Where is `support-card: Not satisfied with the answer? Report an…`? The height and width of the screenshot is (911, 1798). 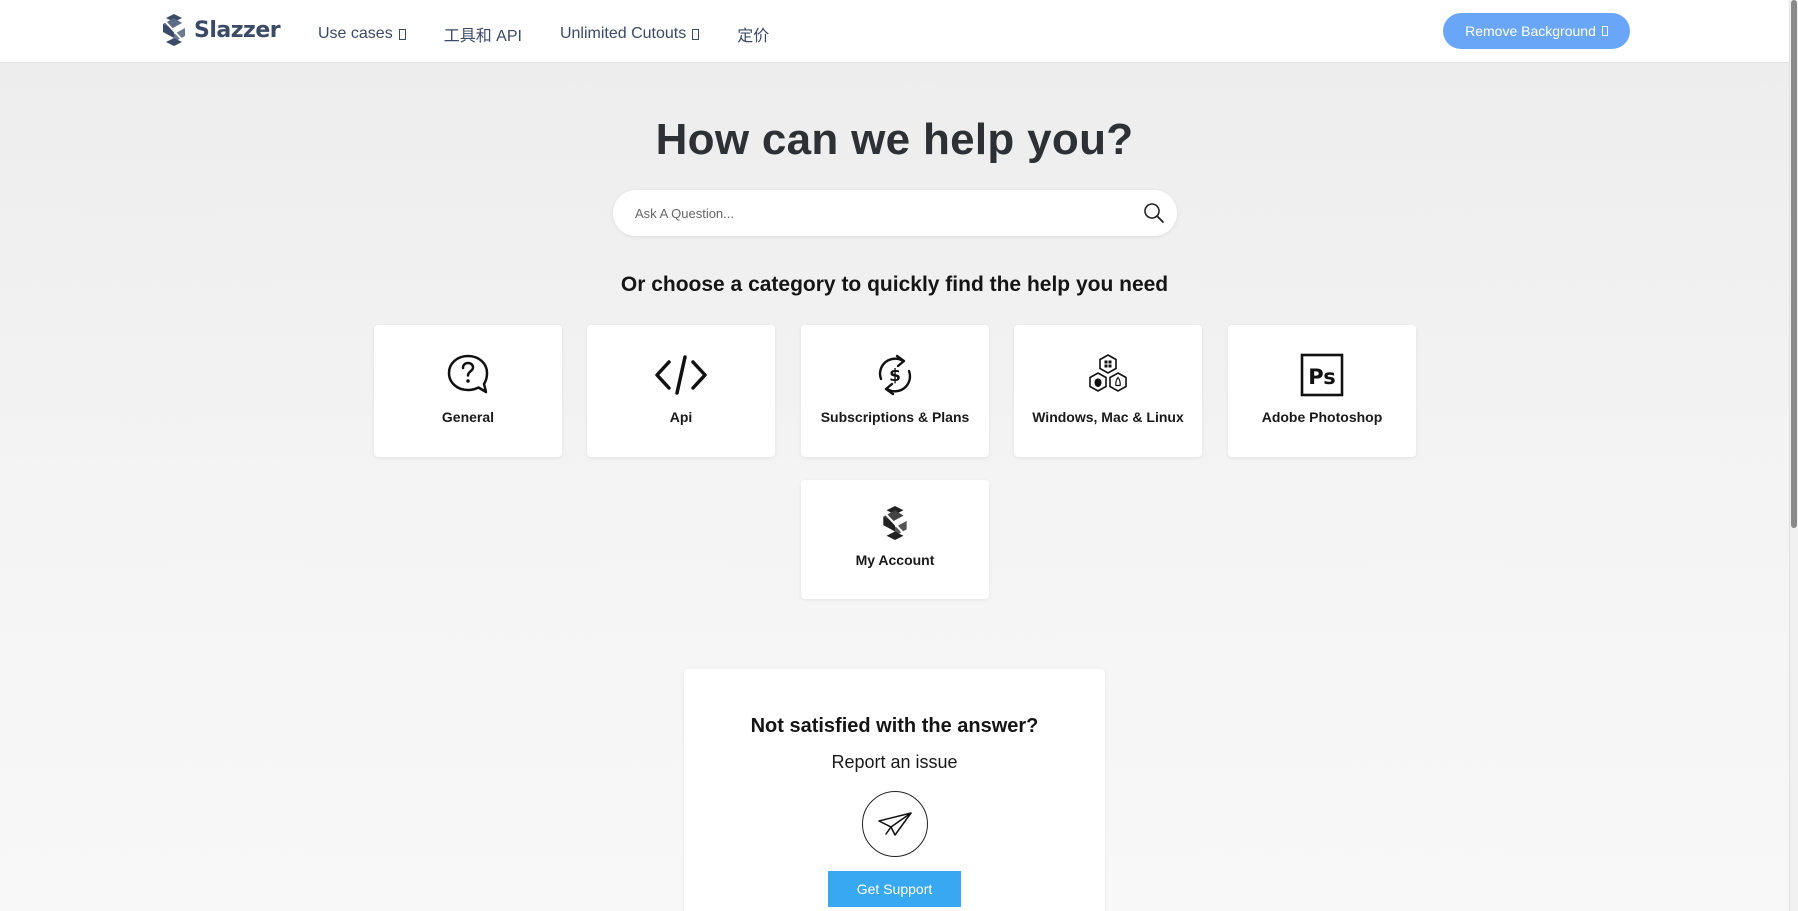
support-card: Not satisfied with the answer? Report an… is located at coordinates (894, 790).